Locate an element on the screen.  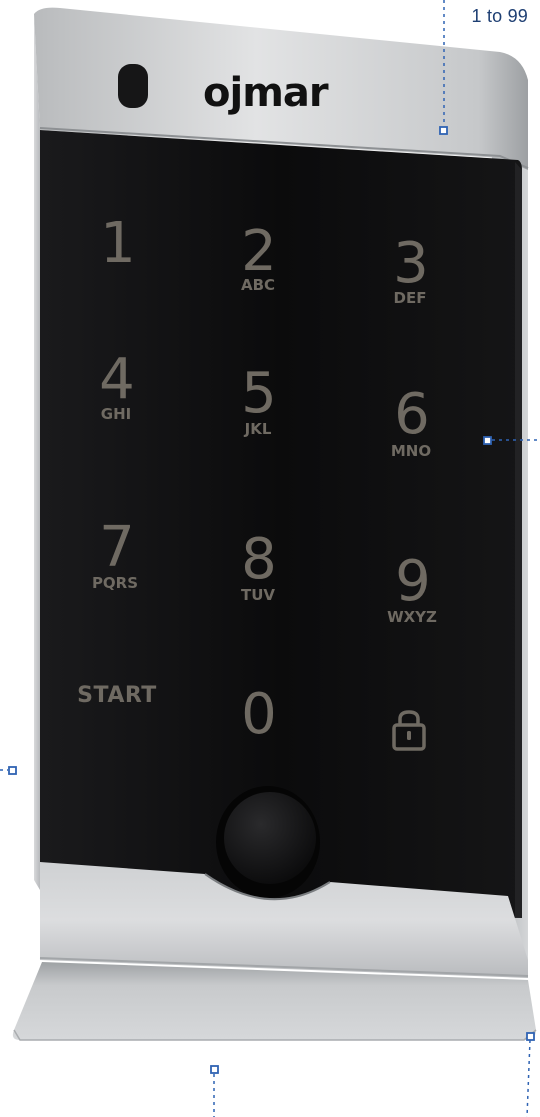
svg-text: DEF is located at coordinates (410, 298).